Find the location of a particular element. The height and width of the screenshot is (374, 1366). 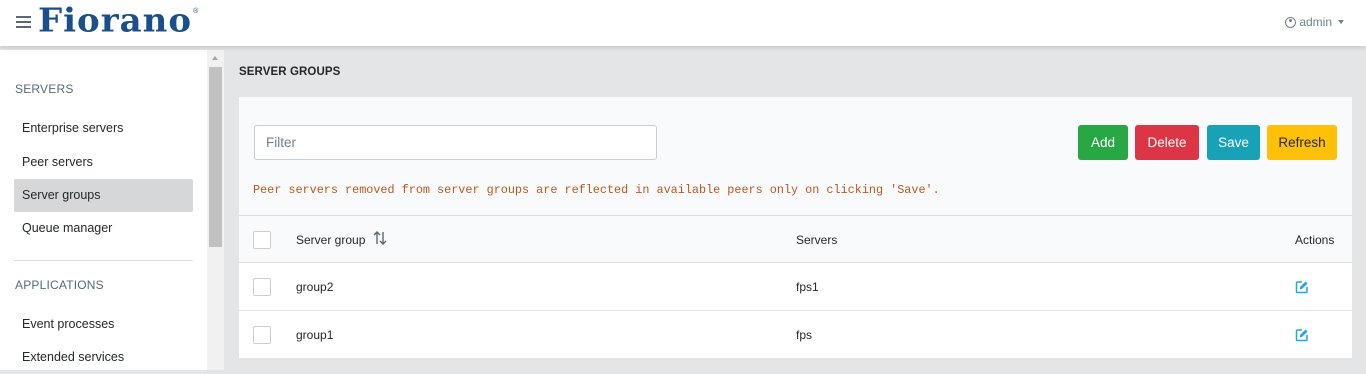

scroll-up-arrow-icon is located at coordinates (215, 58).